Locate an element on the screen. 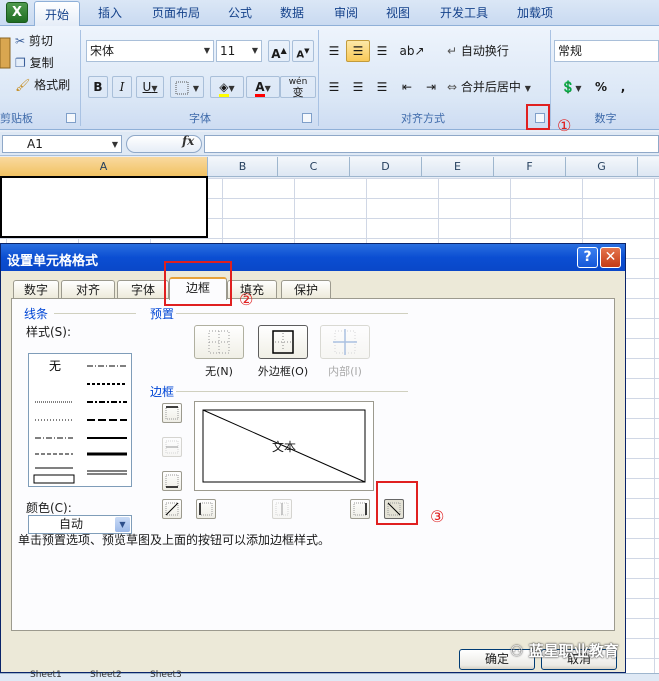 This screenshot has width=659, height=681. font-color-icon: A is located at coordinates (260, 88).